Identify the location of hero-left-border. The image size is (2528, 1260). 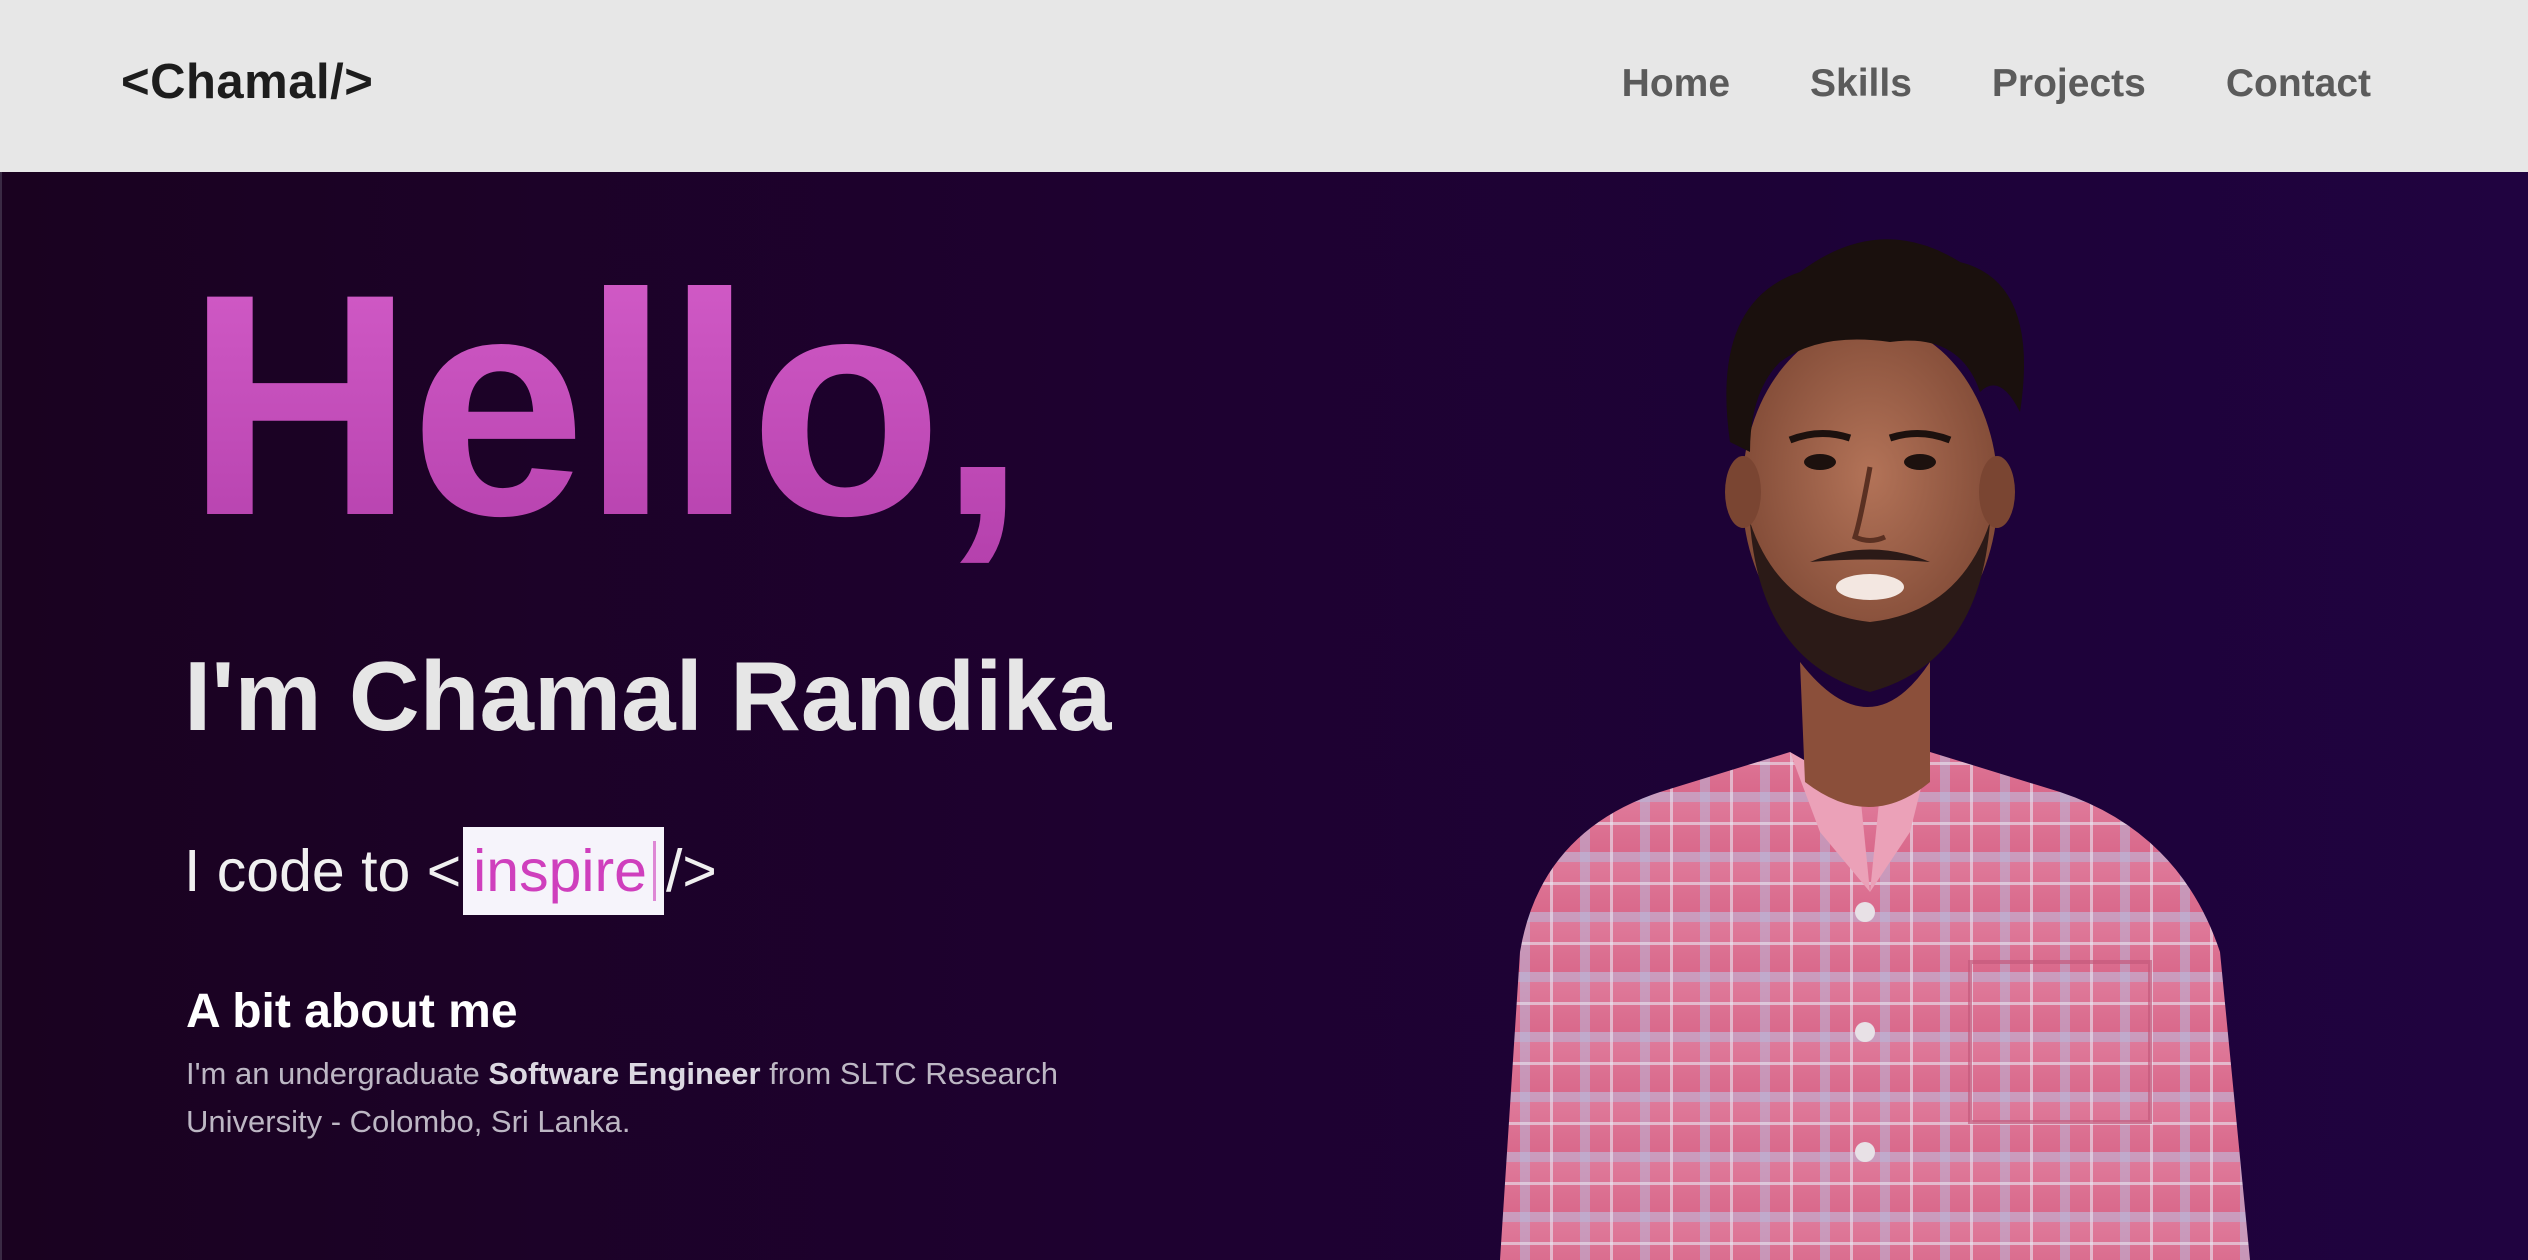
(1, 716).